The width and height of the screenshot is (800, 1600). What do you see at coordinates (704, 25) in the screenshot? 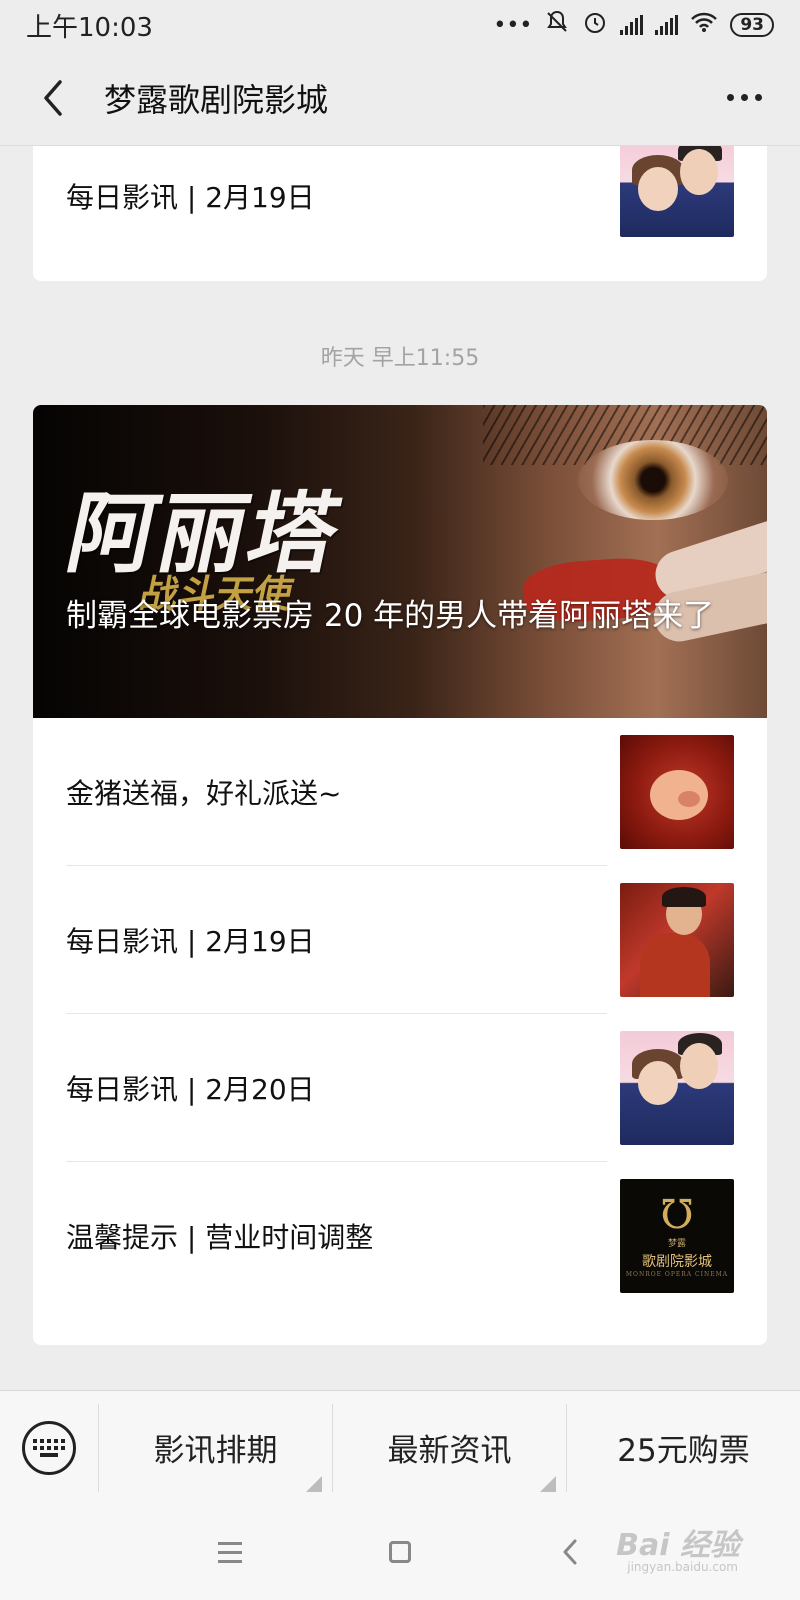
I see `wifi-icon` at bounding box center [704, 25].